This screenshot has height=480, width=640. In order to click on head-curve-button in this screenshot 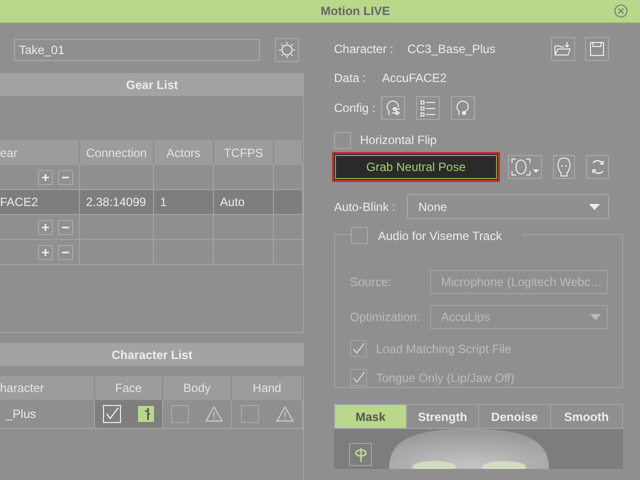, I will do `click(463, 108)`.